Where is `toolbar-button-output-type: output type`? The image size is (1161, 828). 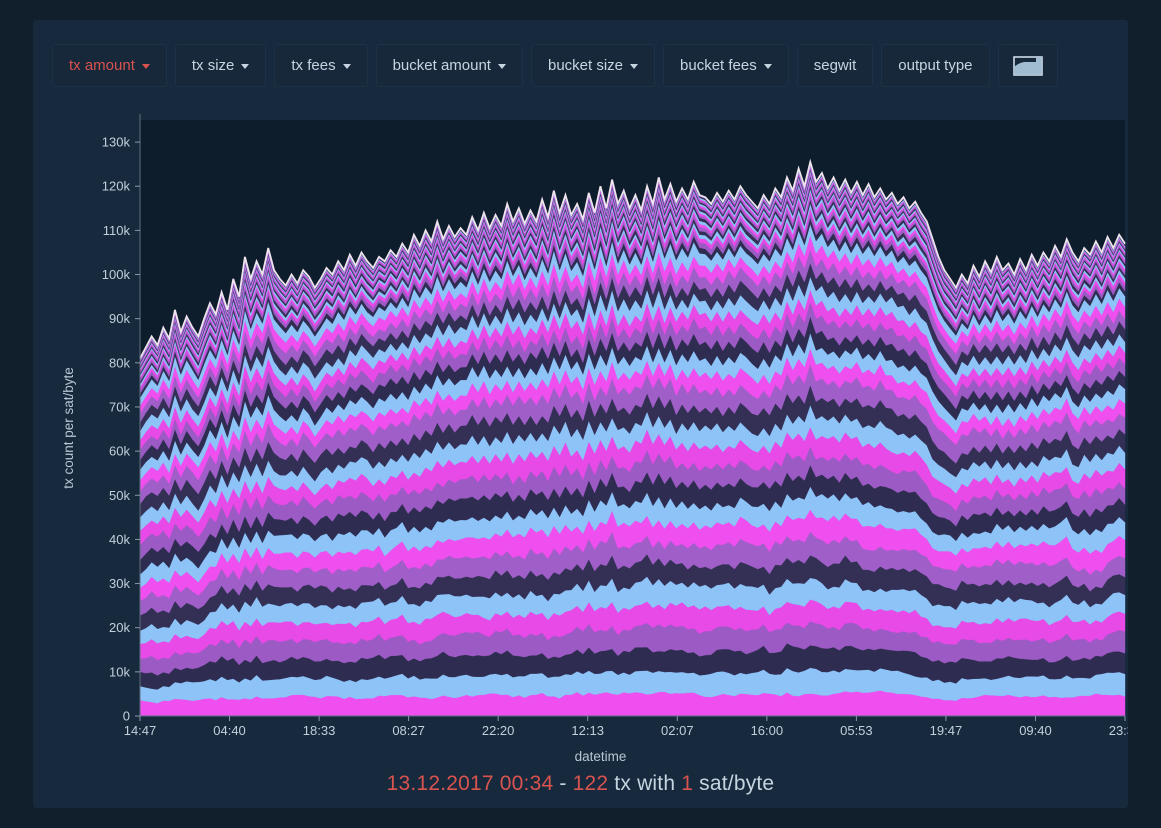 toolbar-button-output-type: output type is located at coordinates (935, 65).